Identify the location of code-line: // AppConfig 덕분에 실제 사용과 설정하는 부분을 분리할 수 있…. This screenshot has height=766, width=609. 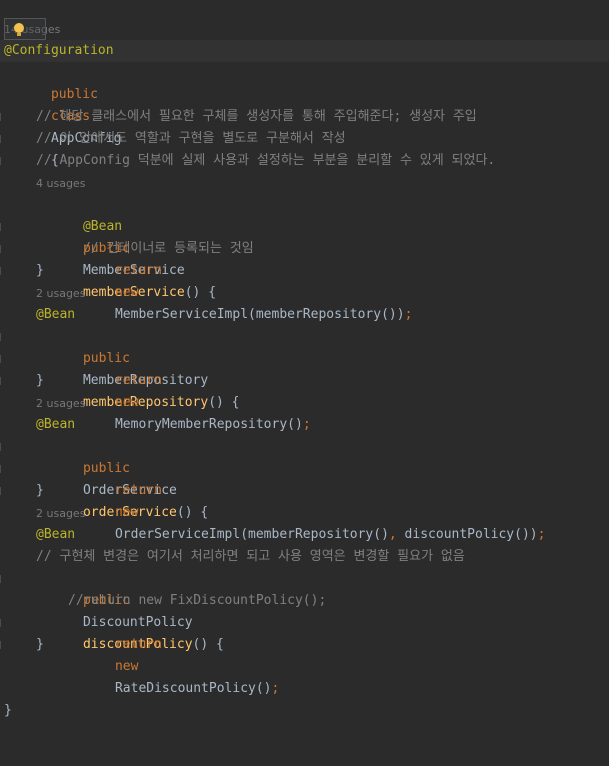
(304, 161).